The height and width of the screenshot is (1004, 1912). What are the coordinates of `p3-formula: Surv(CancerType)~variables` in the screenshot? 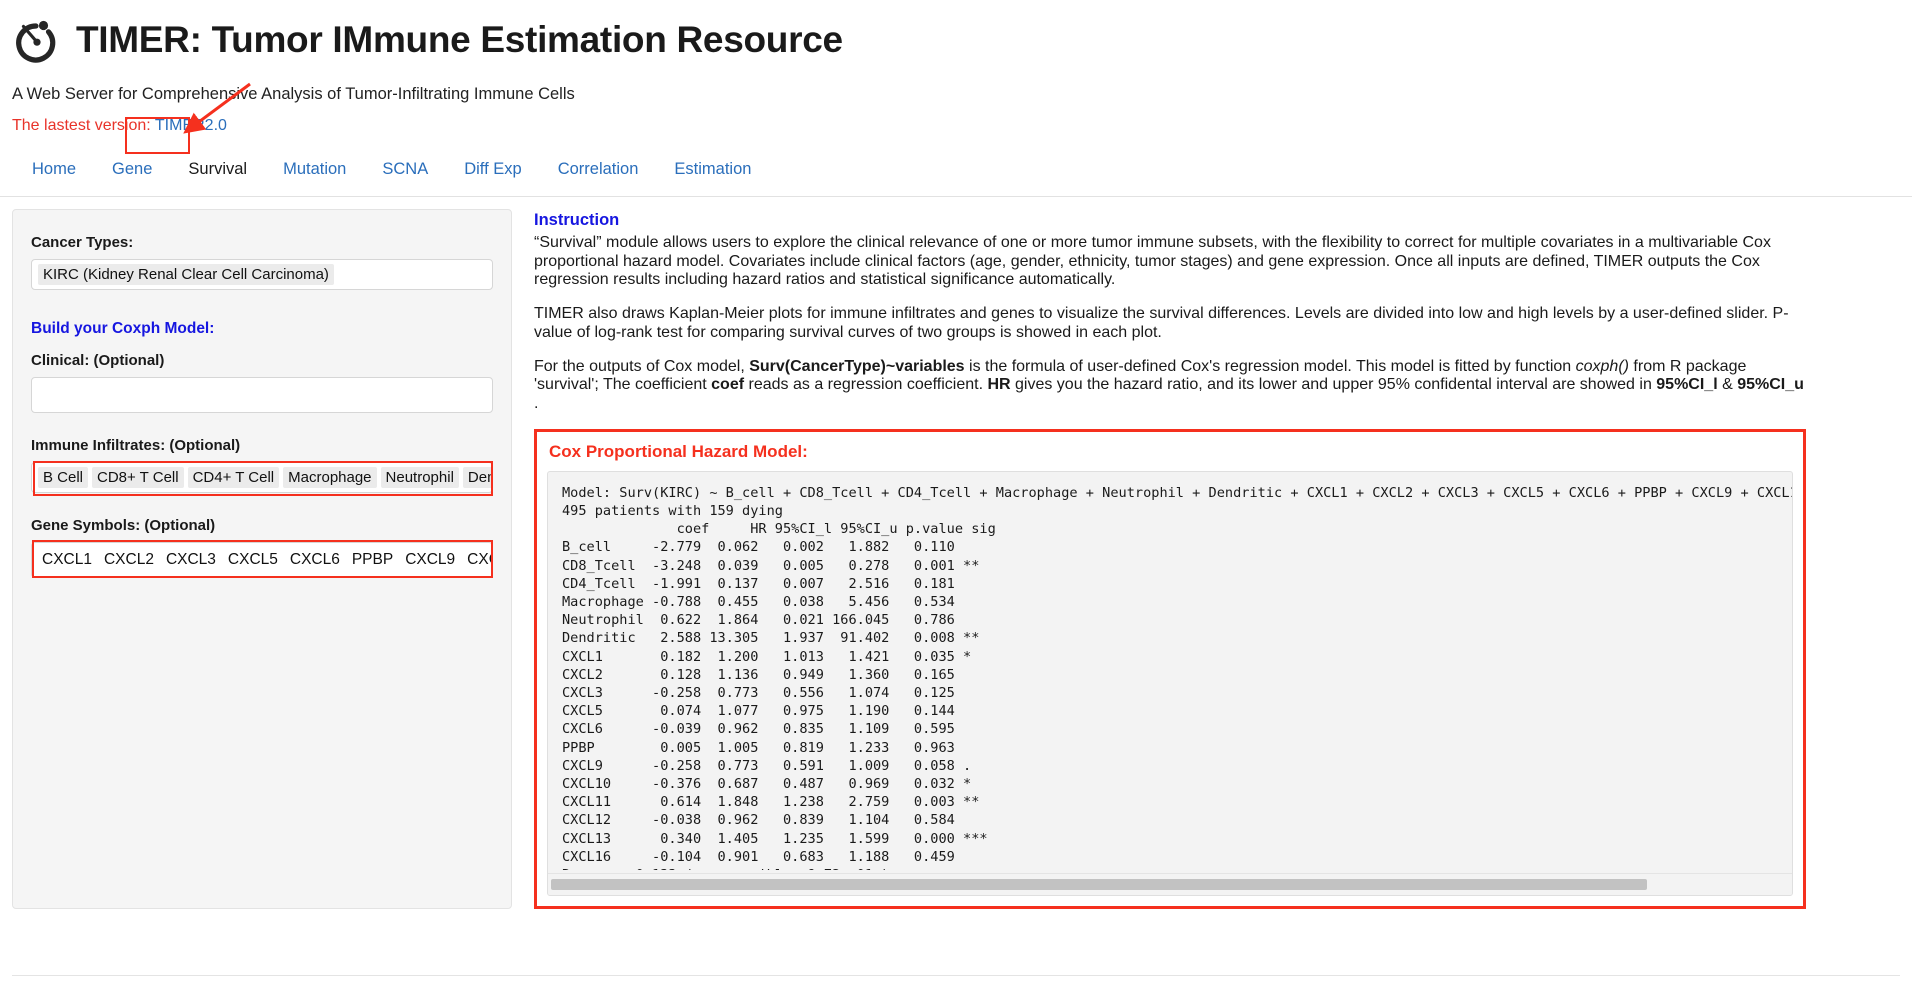 It's located at (857, 366).